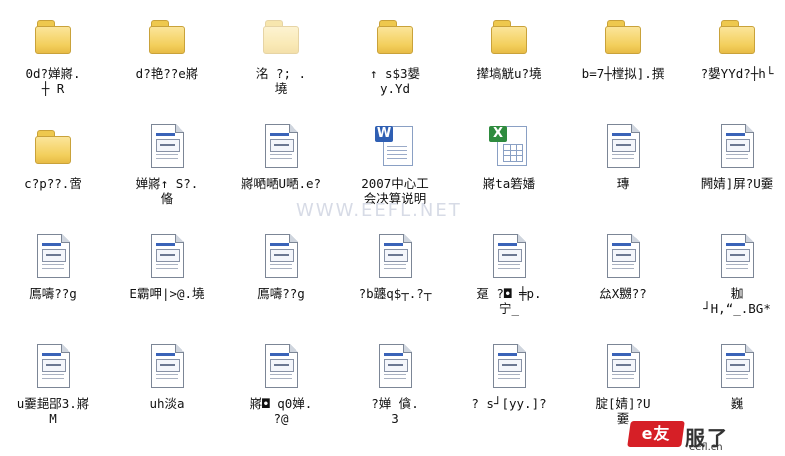 Image resolution: width=785 pixels, height=456 pixels. I want to click on file-label: E霸呷|>@.墝, so click(167, 293).